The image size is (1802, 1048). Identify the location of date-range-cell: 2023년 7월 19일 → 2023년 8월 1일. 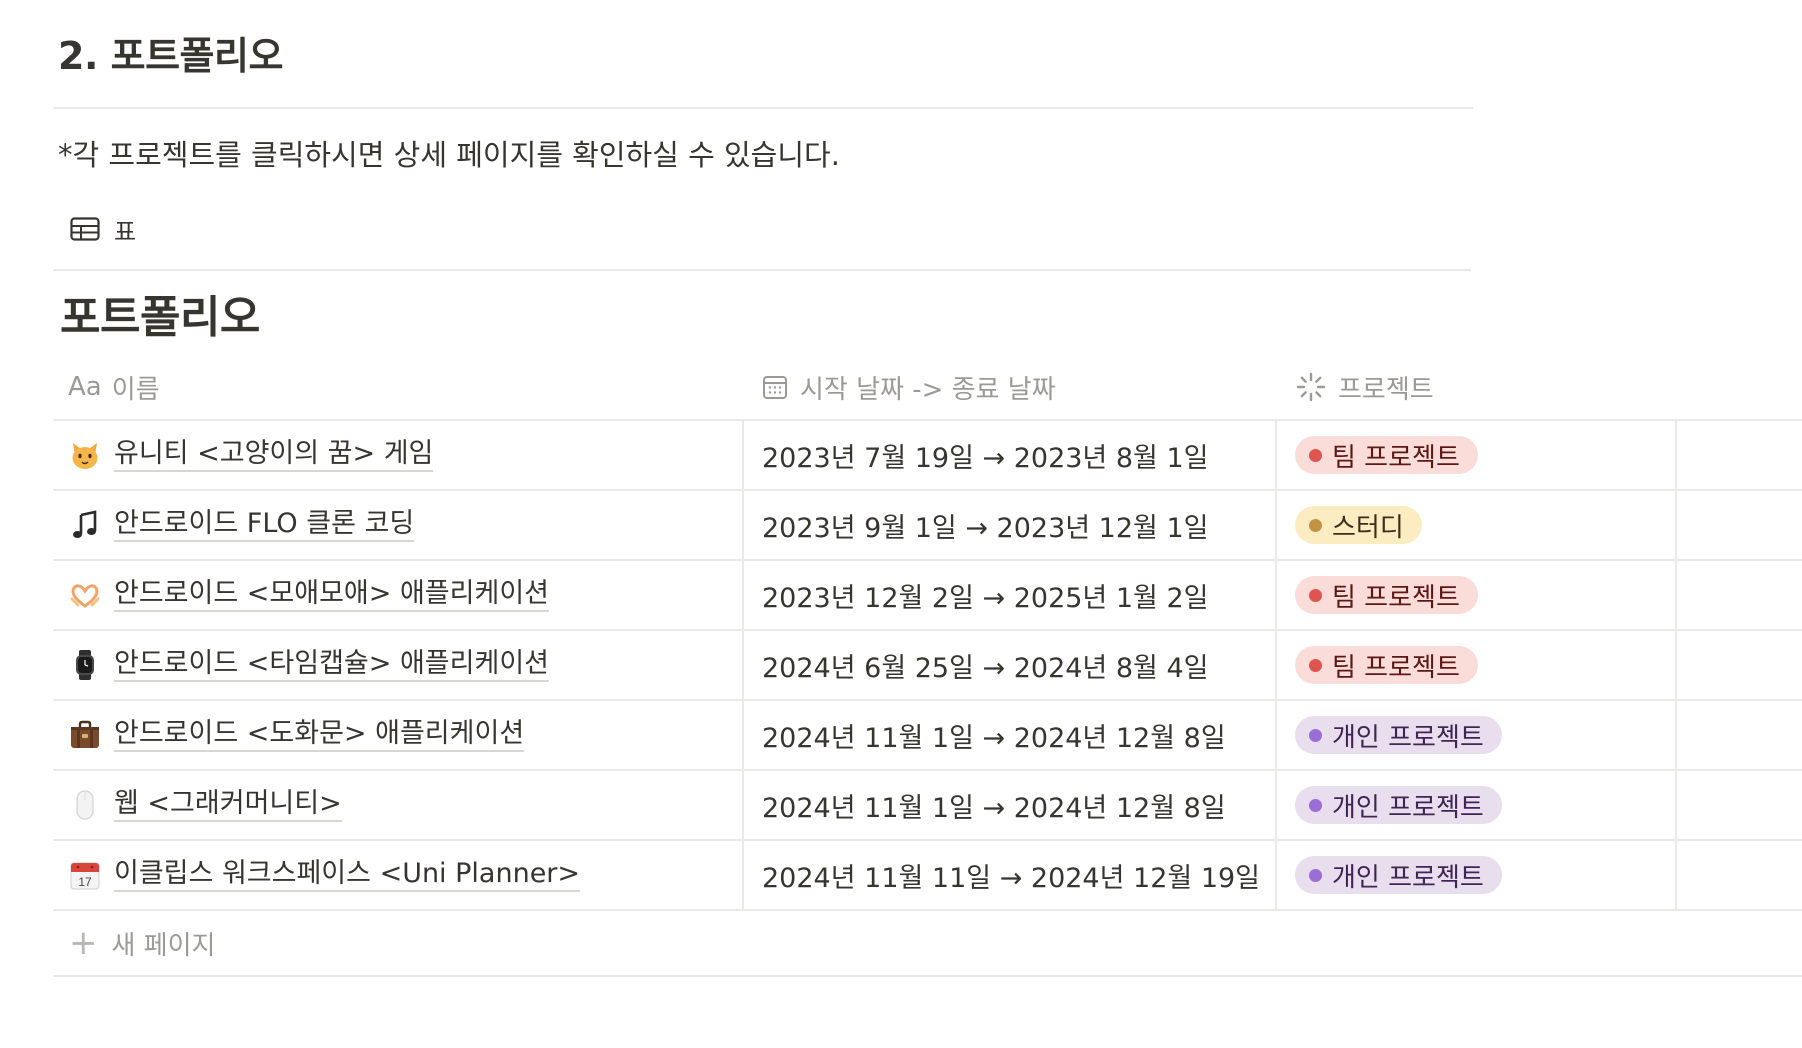
(1008, 455).